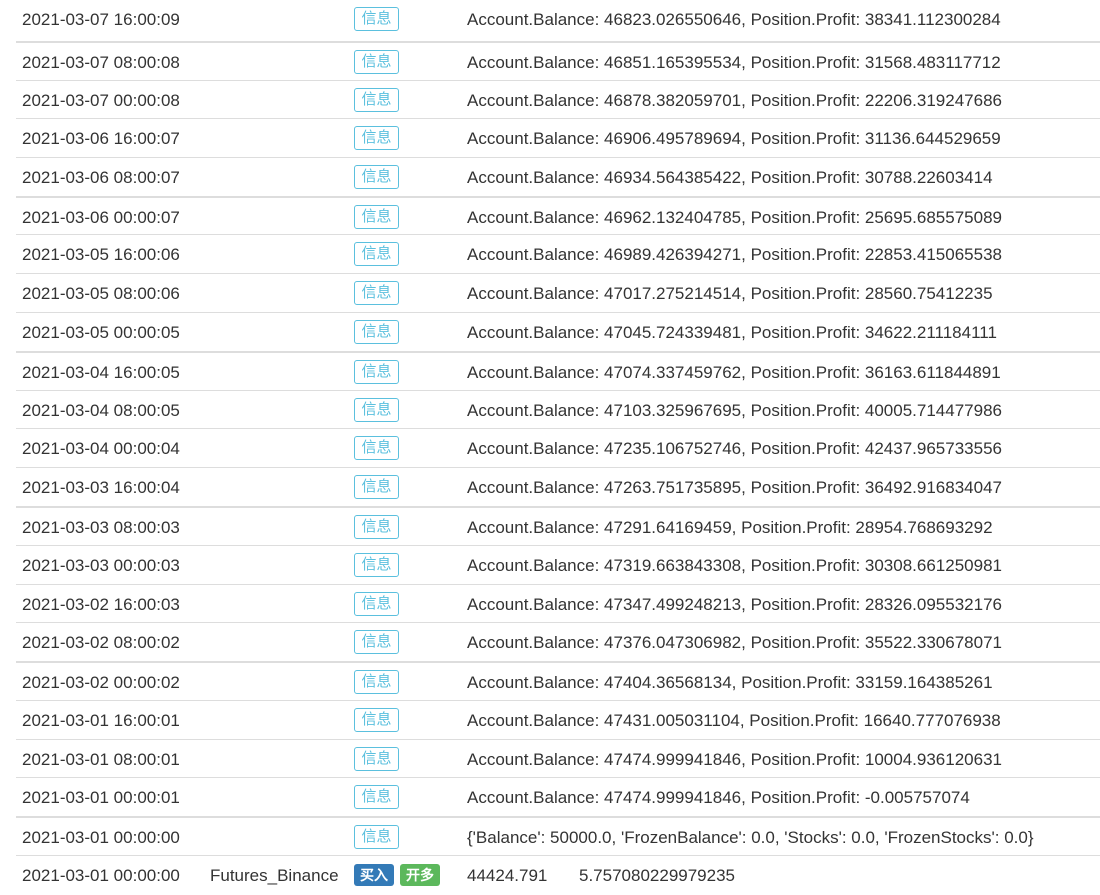  What do you see at coordinates (101, 759) in the screenshot?
I see `log-time: 2021-03-01 08:00:01` at bounding box center [101, 759].